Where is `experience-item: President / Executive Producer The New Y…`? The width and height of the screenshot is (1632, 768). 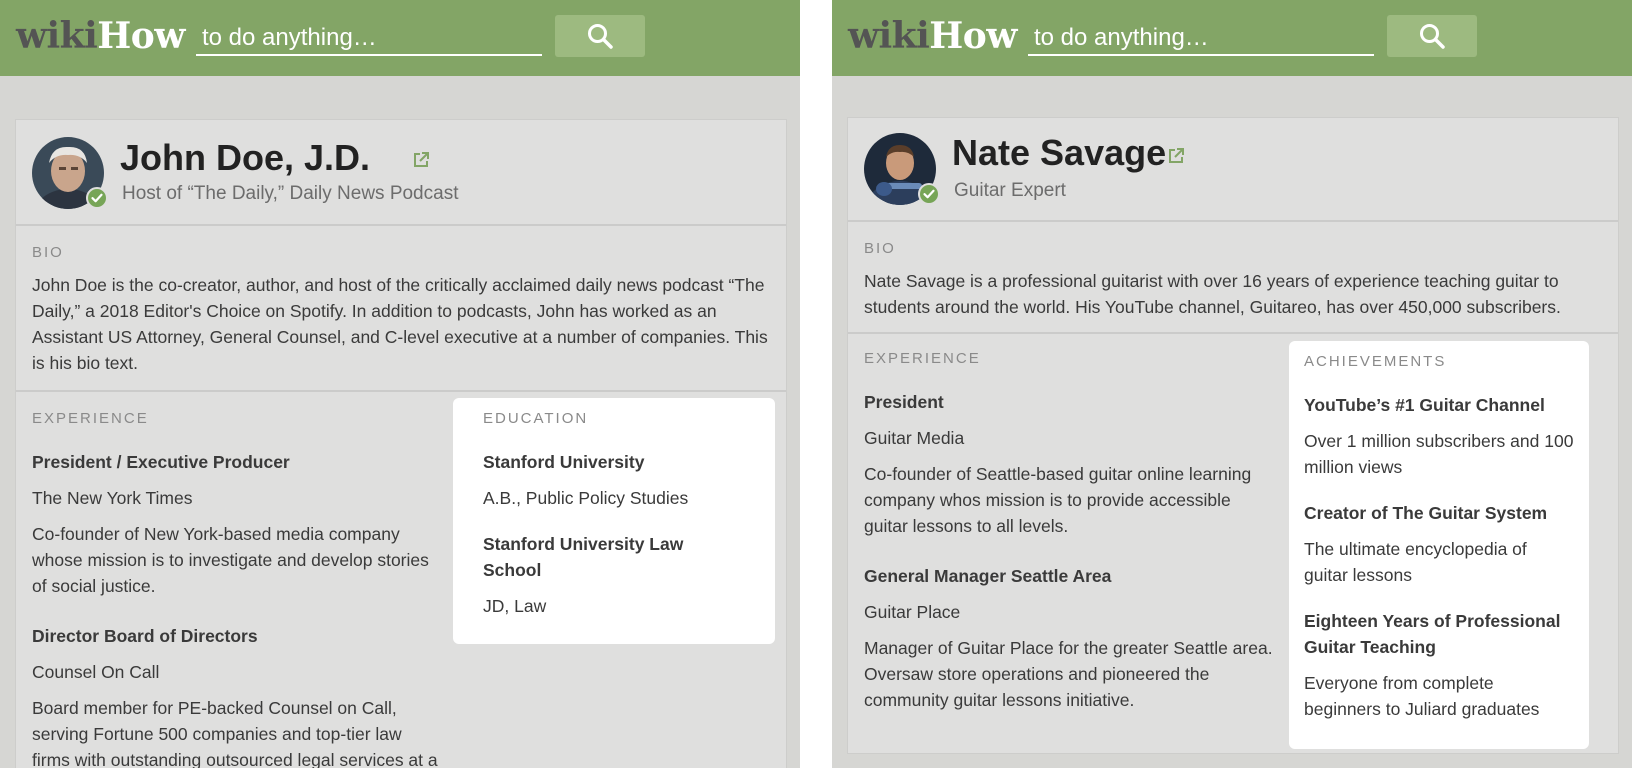 experience-item: President / Executive Producer The New Y… is located at coordinates (238, 524).